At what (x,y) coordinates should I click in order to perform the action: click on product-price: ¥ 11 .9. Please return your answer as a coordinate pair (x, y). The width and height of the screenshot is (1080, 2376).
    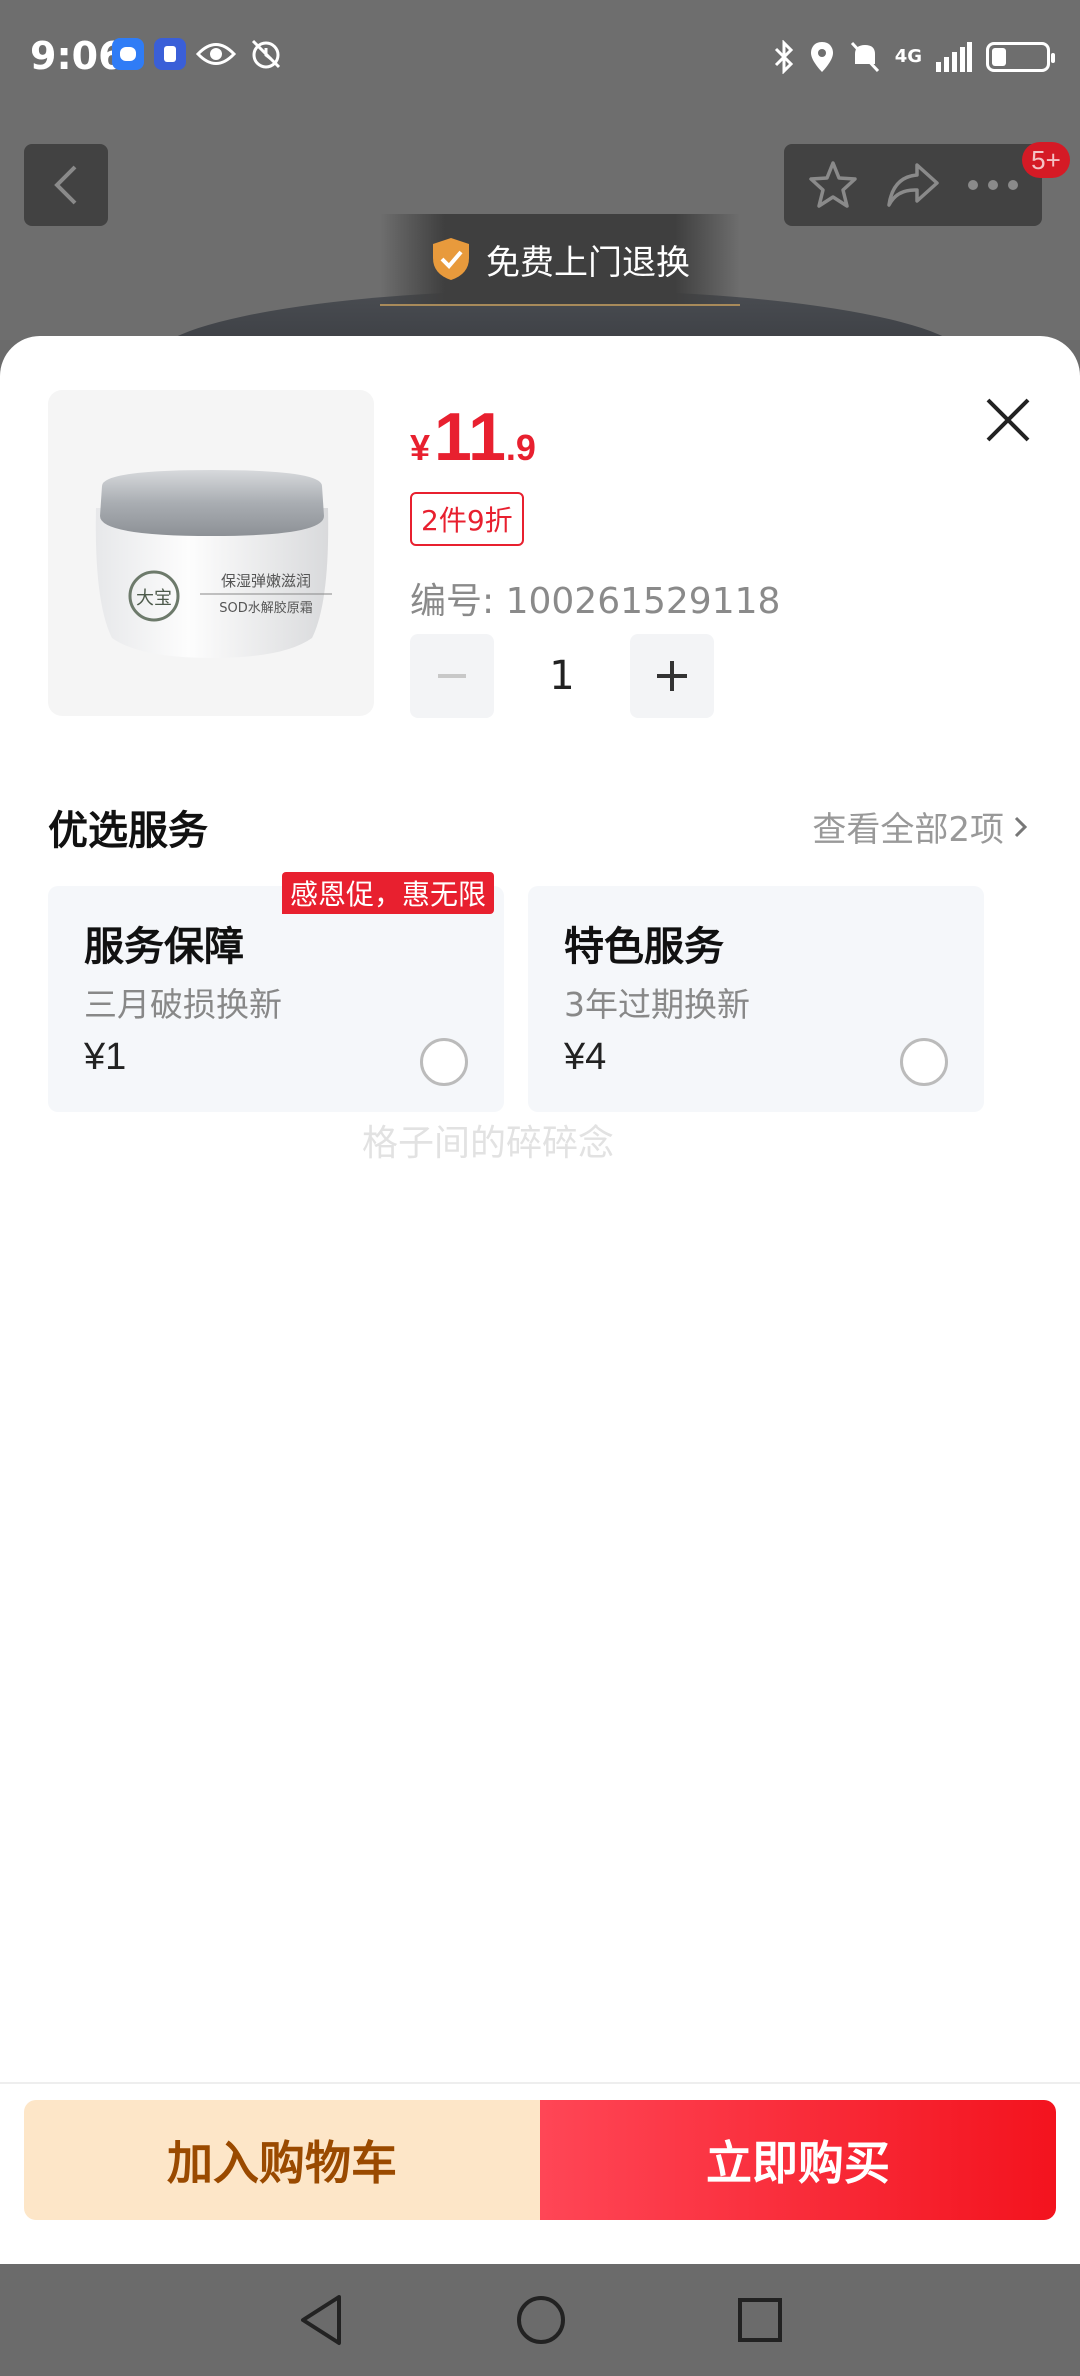
    Looking at the image, I should click on (473, 437).